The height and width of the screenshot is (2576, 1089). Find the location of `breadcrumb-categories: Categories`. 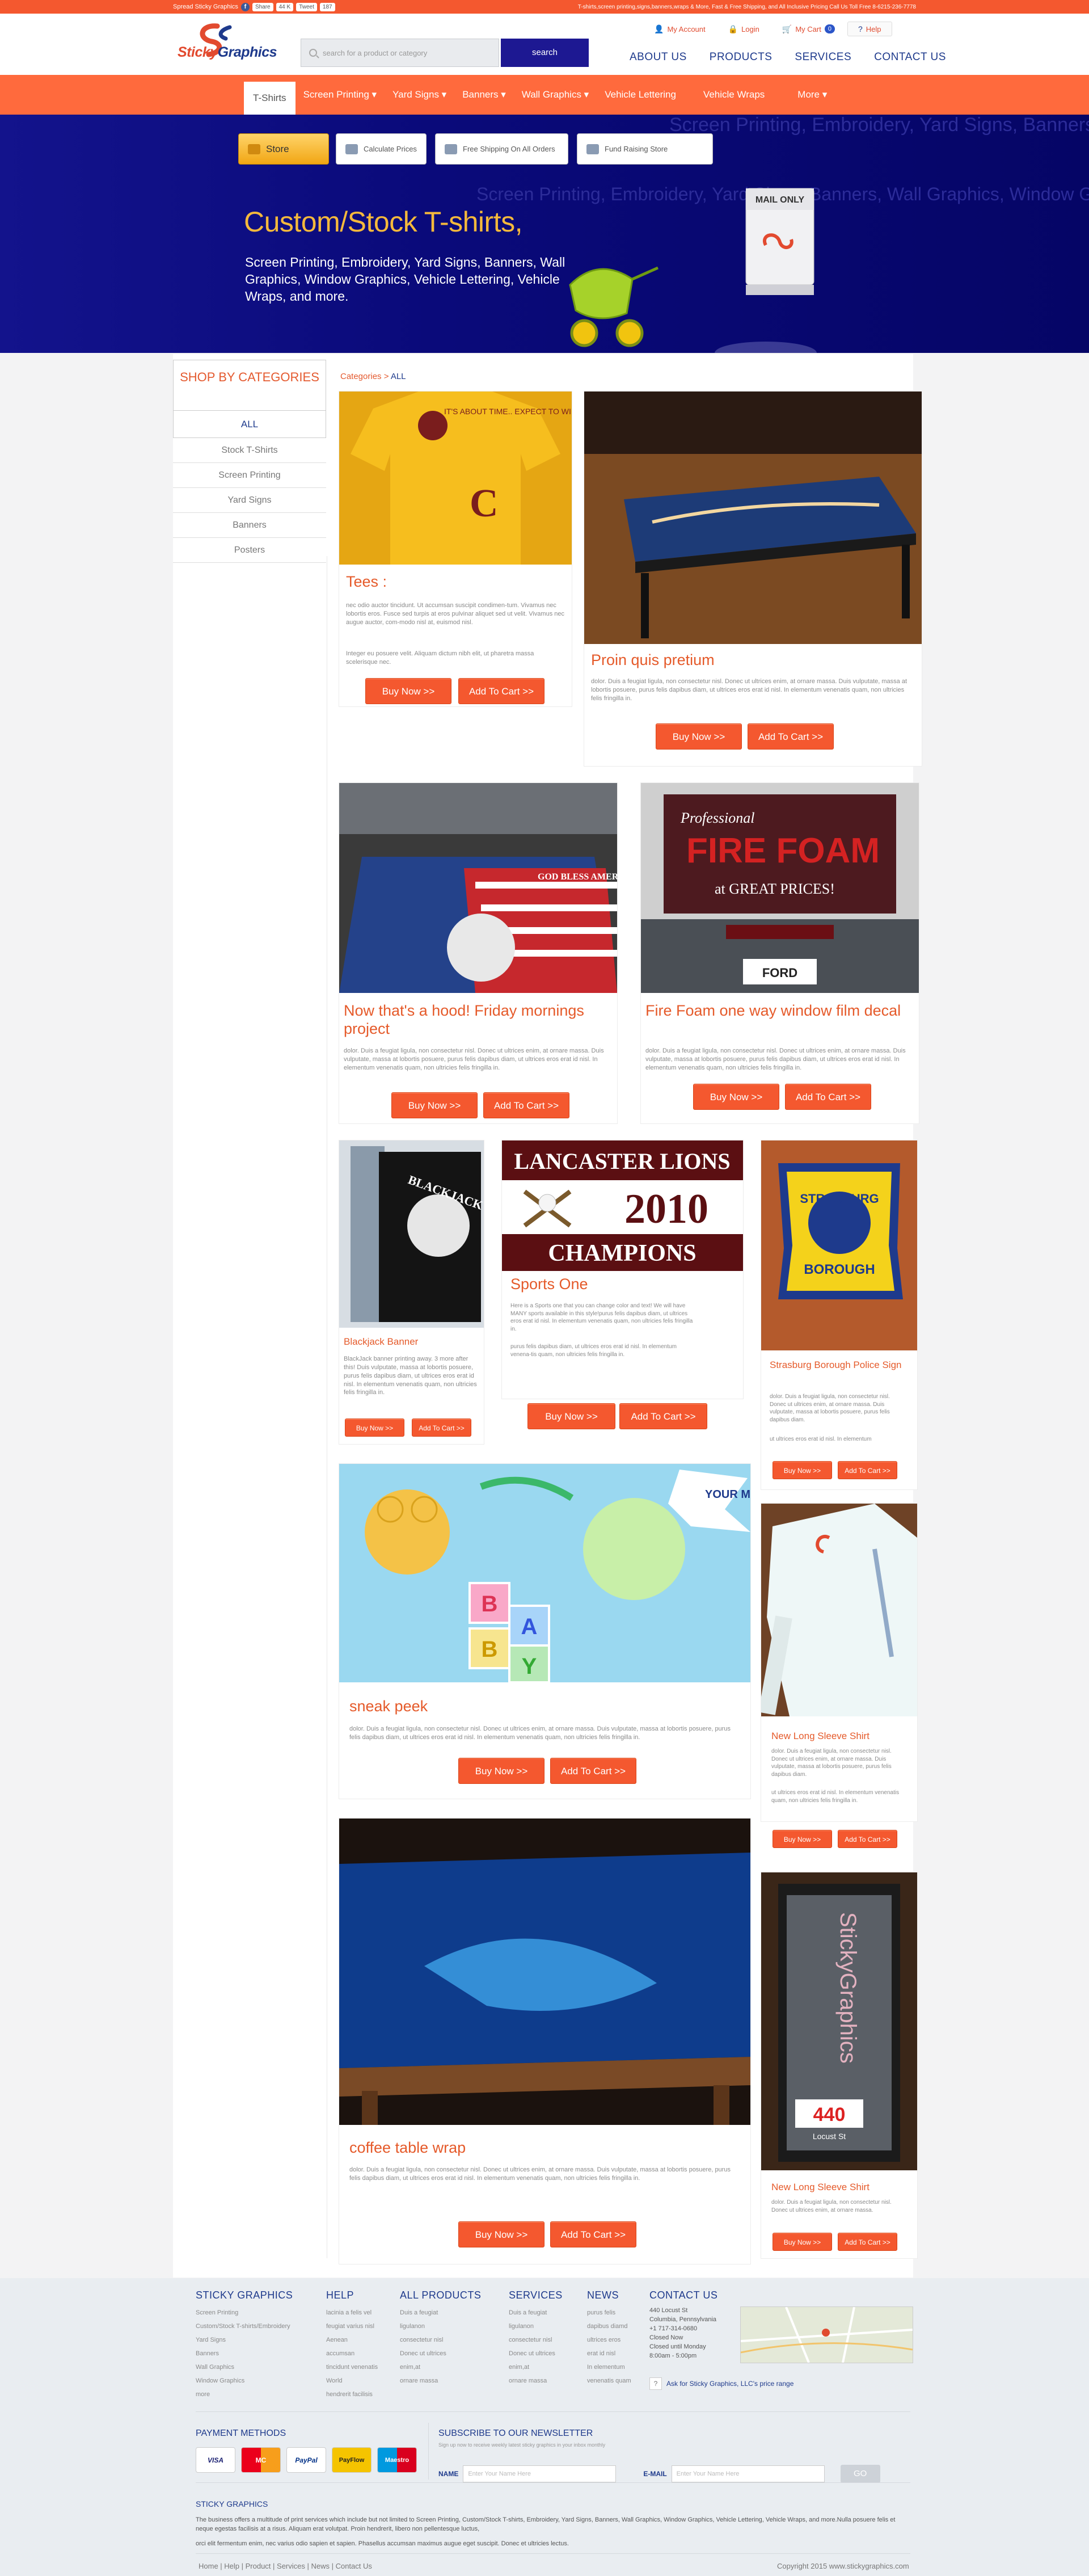

breadcrumb-categories: Categories is located at coordinates (361, 376).